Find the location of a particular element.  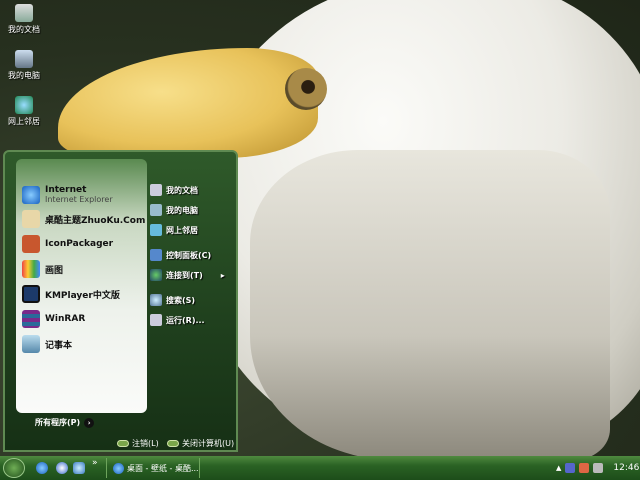

quicklaunch-desktop-icon is located at coordinates (79, 468).